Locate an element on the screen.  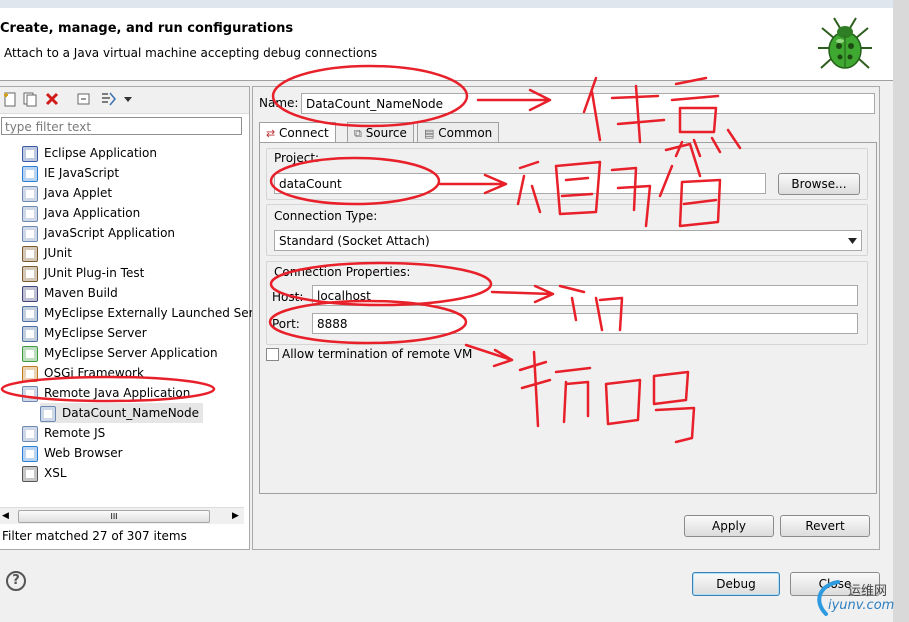
tab-source: ⧉ Source is located at coordinates (380, 132).